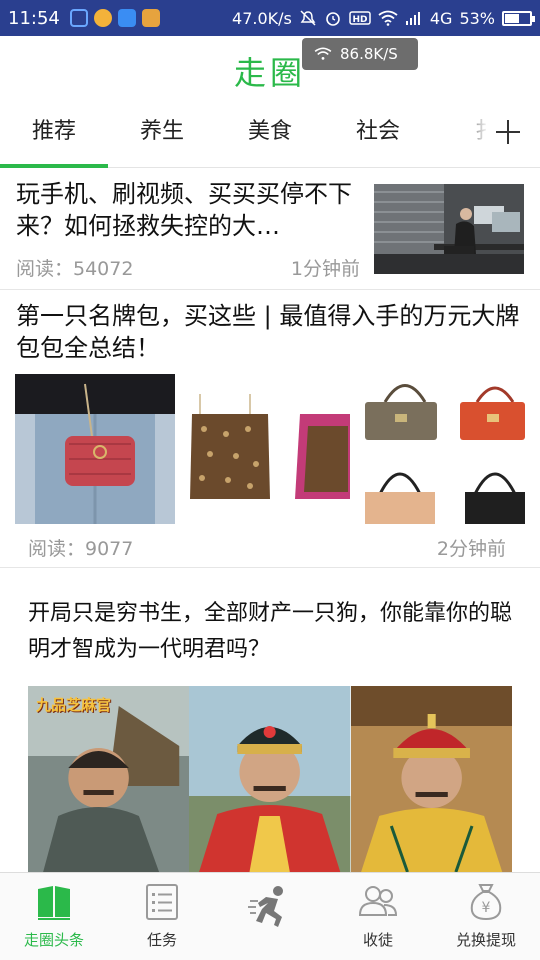 This screenshot has width=540, height=960. I want to click on battery-icon, so click(518, 18).